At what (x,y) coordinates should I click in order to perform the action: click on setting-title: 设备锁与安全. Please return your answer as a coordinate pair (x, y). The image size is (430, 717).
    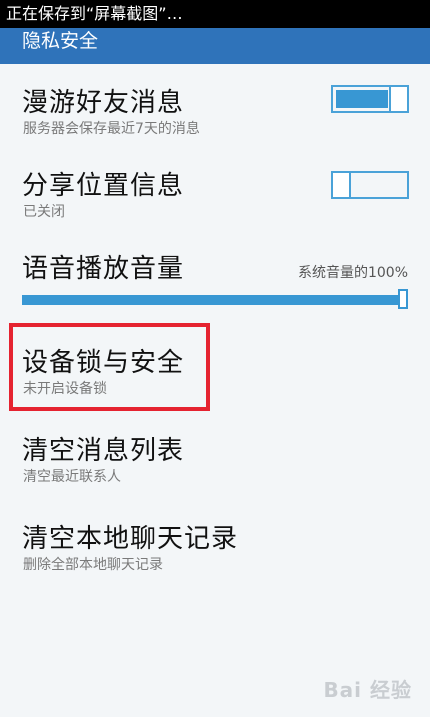
    Looking at the image, I should click on (103, 363).